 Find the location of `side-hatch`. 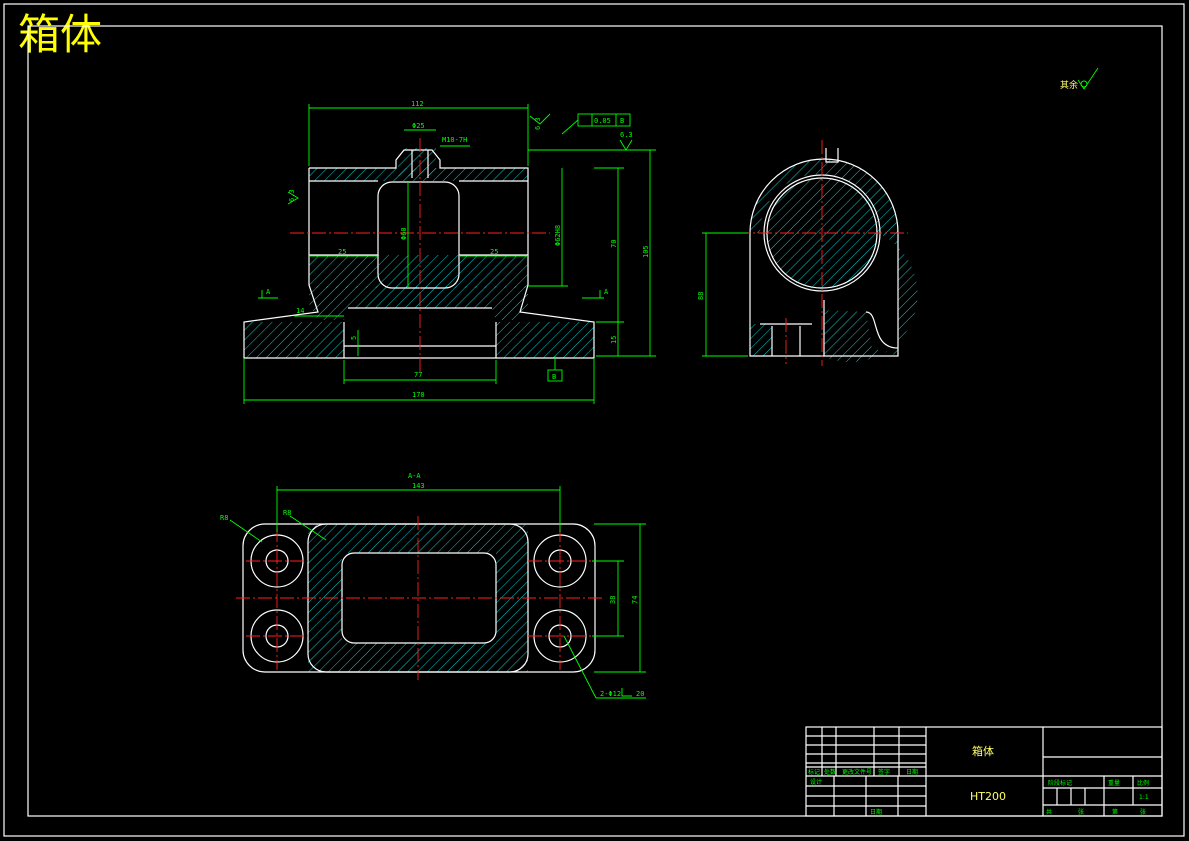

side-hatch is located at coordinates (834, 261).